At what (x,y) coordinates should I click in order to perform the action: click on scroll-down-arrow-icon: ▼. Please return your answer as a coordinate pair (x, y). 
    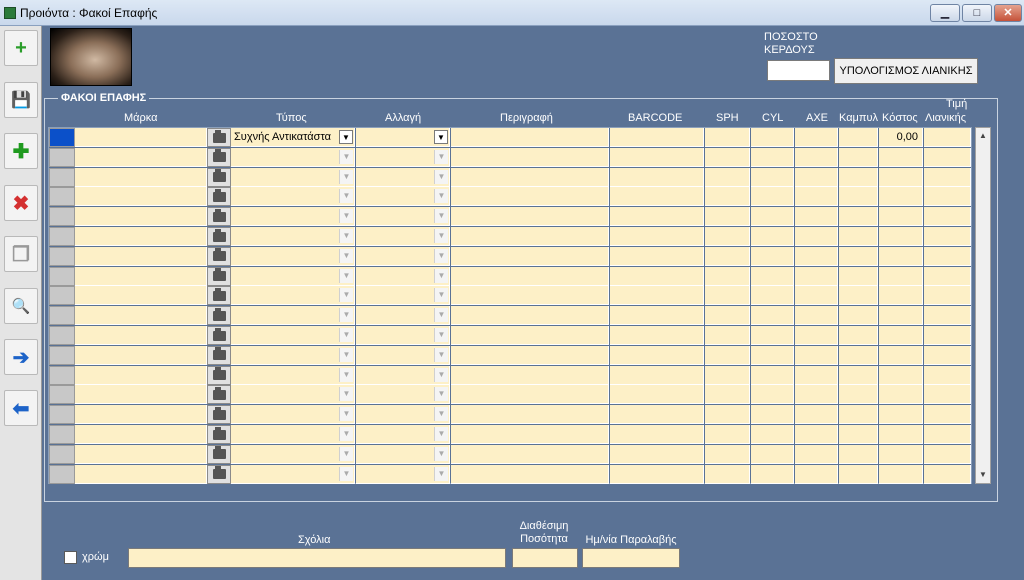
    Looking at the image, I should click on (983, 475).